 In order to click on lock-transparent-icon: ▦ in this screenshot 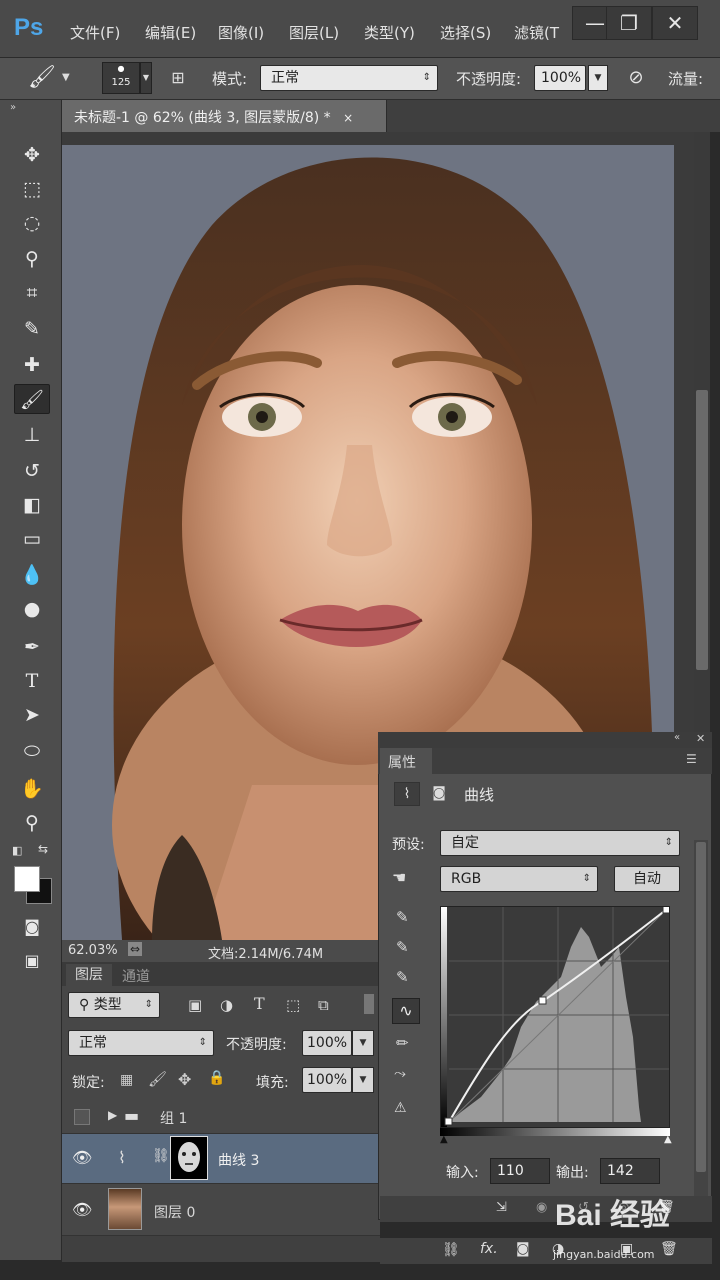, I will do `click(126, 1080)`.